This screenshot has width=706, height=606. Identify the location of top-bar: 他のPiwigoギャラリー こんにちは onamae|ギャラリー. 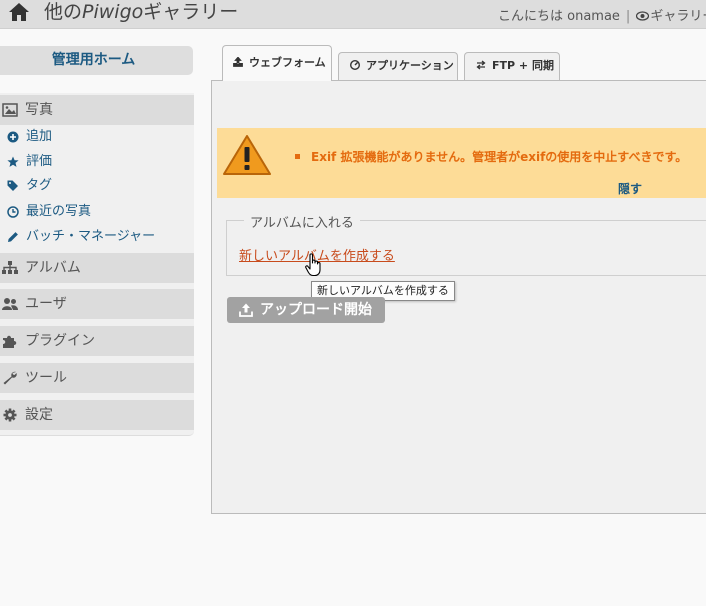
(353, 14).